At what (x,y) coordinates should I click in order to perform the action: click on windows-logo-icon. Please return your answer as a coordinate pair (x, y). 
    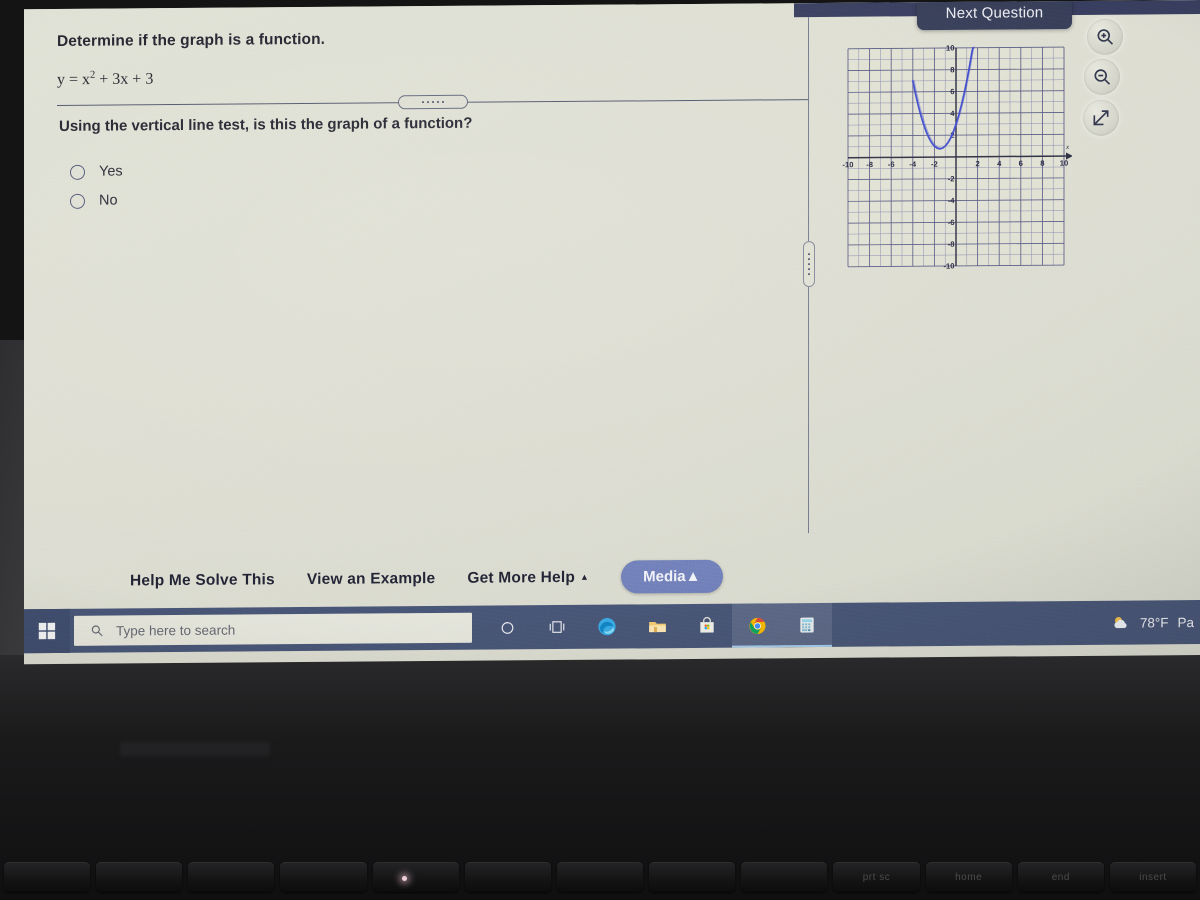
    Looking at the image, I should click on (47, 631).